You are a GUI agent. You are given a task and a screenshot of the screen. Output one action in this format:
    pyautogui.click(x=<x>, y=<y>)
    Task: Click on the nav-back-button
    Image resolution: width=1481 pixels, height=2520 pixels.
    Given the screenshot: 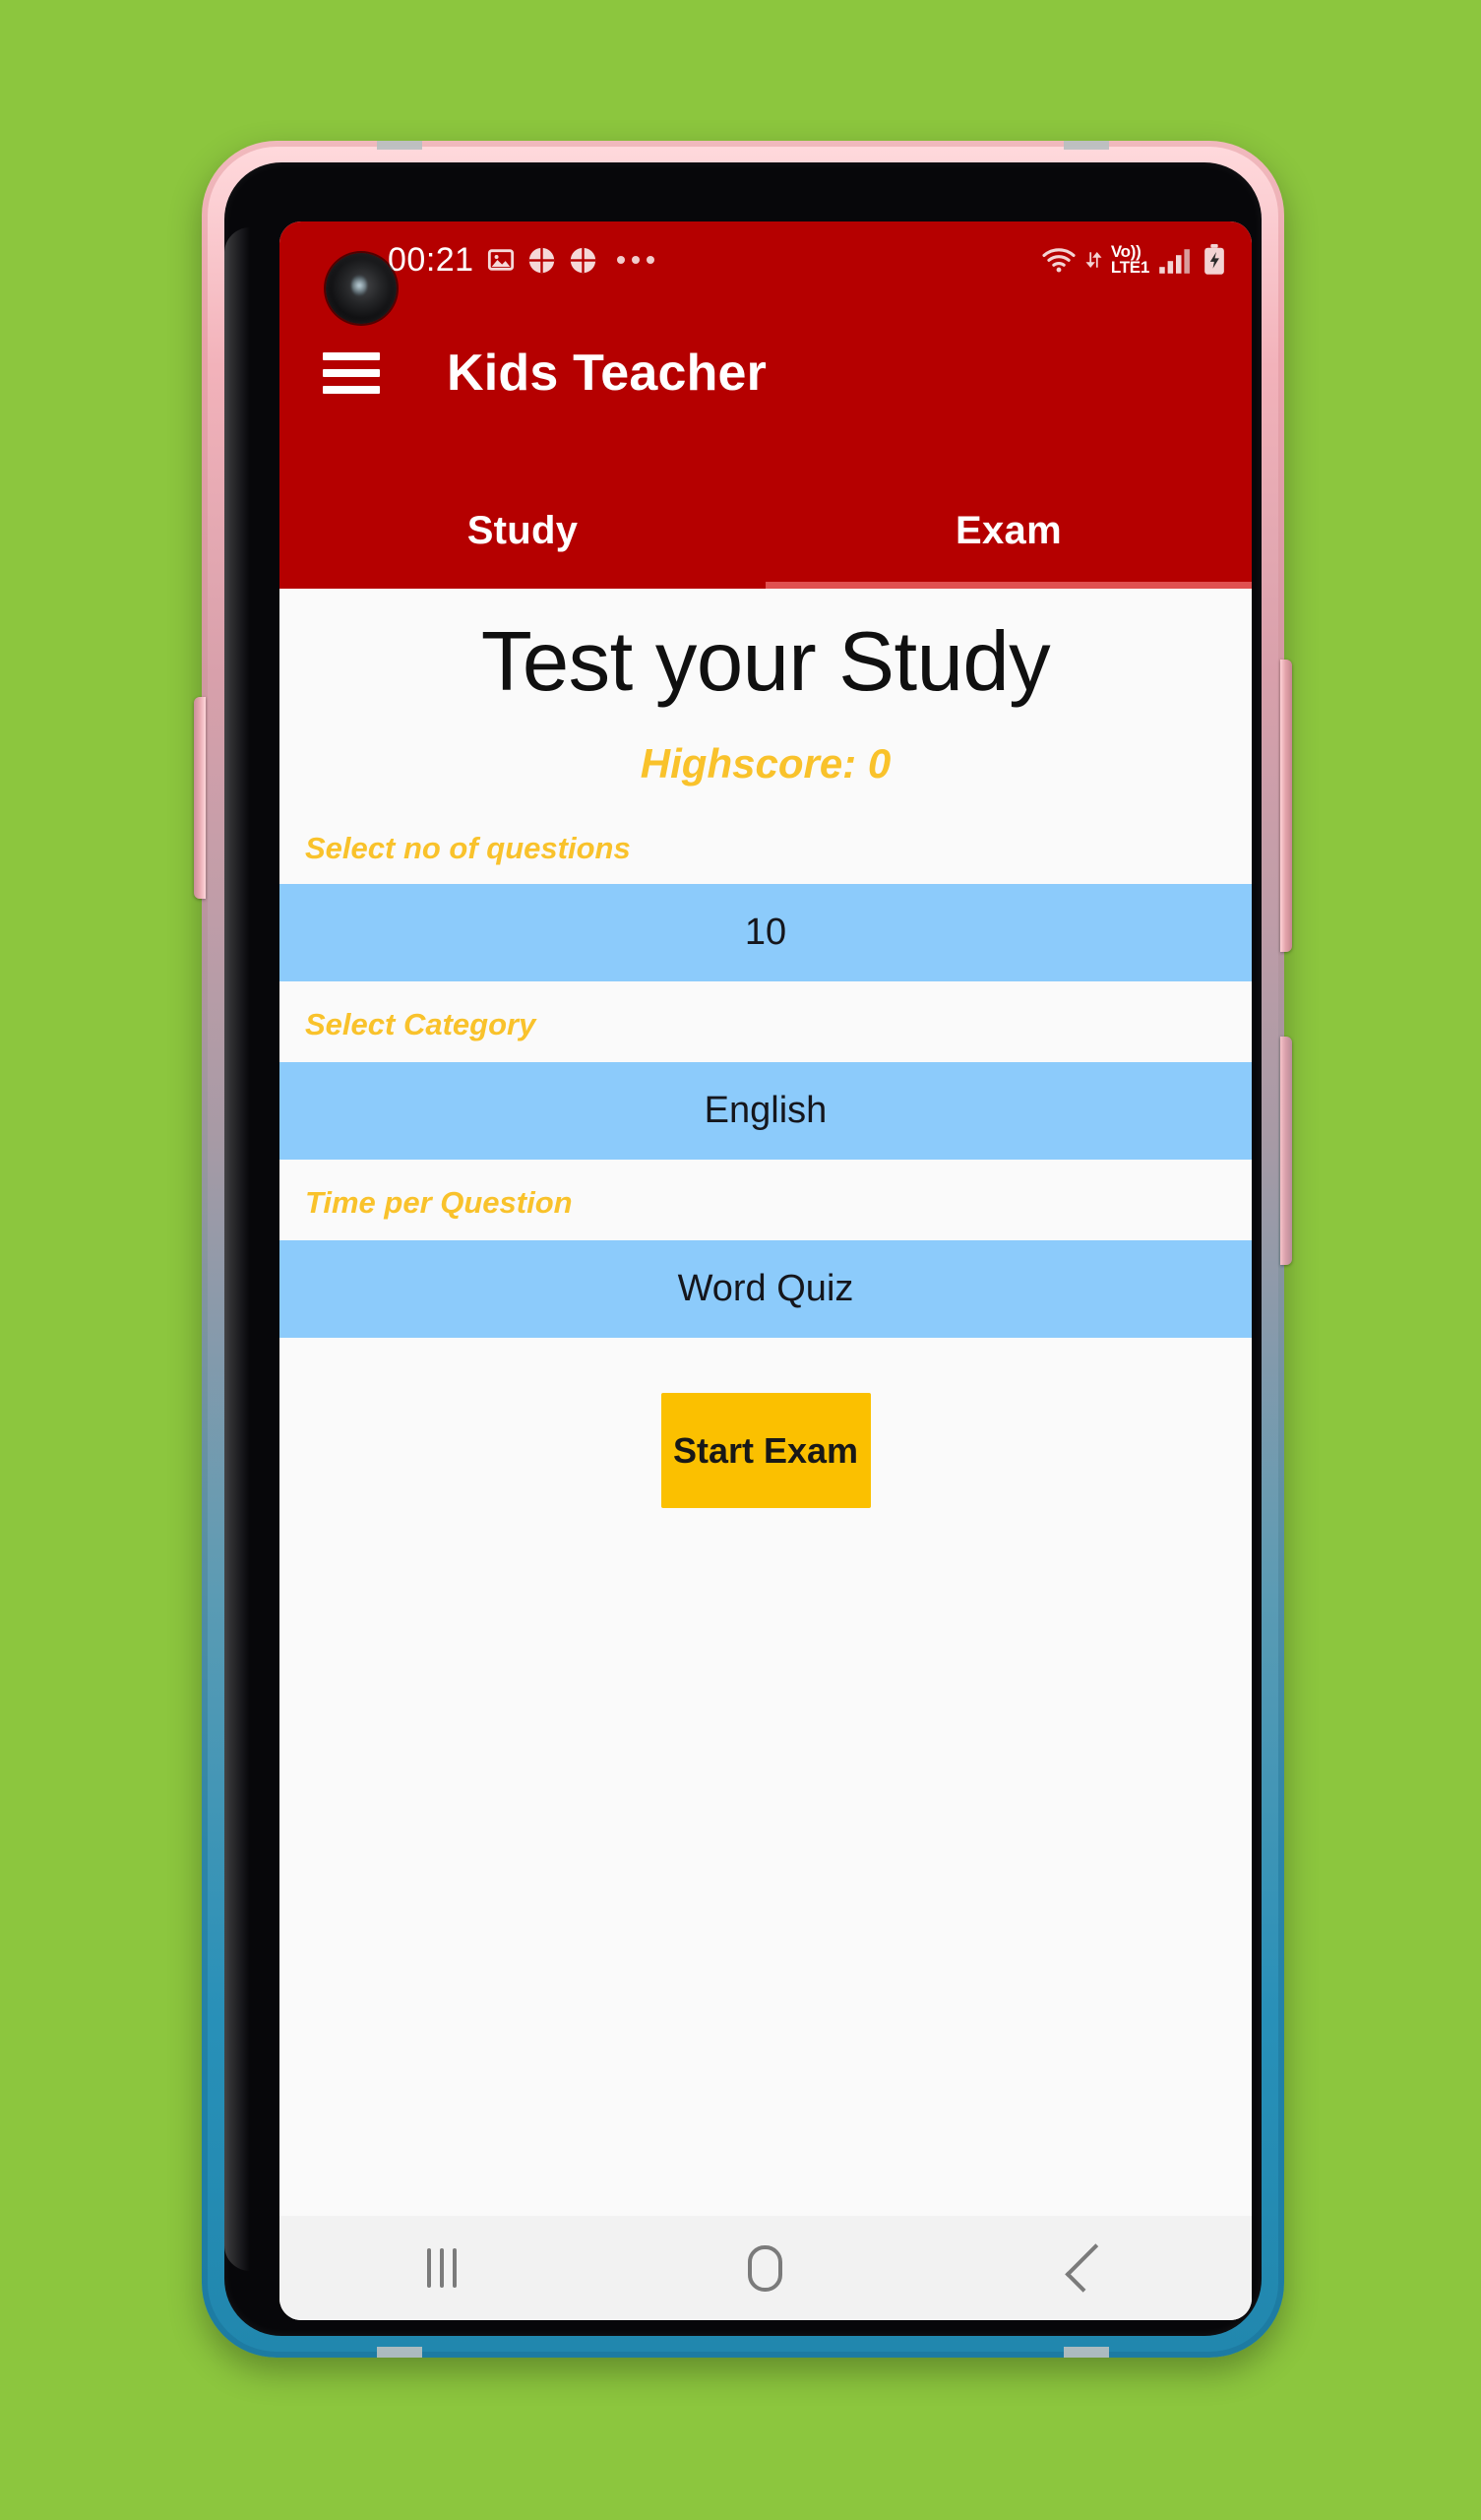 What is the action you would take?
    pyautogui.click(x=1089, y=2268)
    